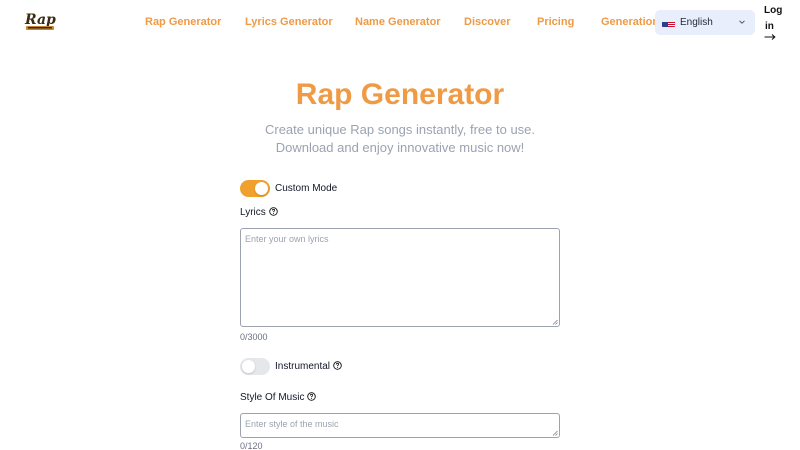 Image resolution: width=800 pixels, height=450 pixels. Describe the element at coordinates (251, 445) in the screenshot. I see `style-counter: 0/120` at that location.